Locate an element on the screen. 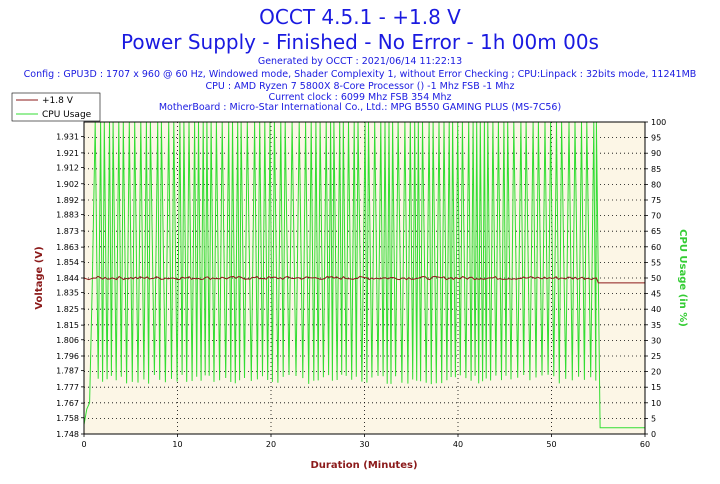 Image resolution: width=720 pixels, height=484 pixels. info-generated: Generated by OCCT : 2021/06/14 11:22:13 is located at coordinates (360, 61).